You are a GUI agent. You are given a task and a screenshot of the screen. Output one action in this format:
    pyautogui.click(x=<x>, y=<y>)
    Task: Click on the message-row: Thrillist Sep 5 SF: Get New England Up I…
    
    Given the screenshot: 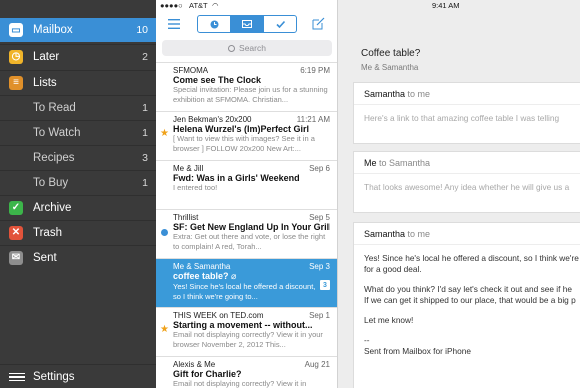 What is the action you would take?
    pyautogui.click(x=246, y=233)
    